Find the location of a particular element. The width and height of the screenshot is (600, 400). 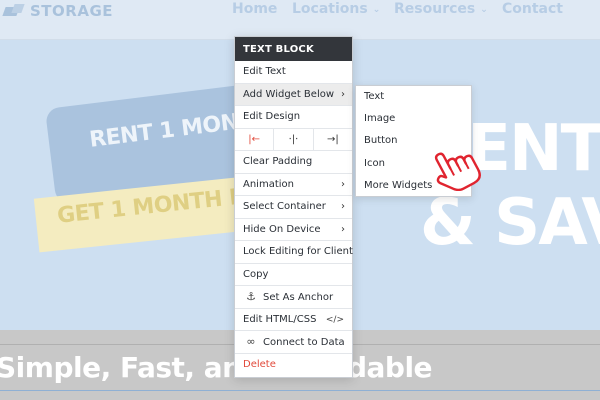

nav-link-locations: Locations ⌄ is located at coordinates (336, 9).